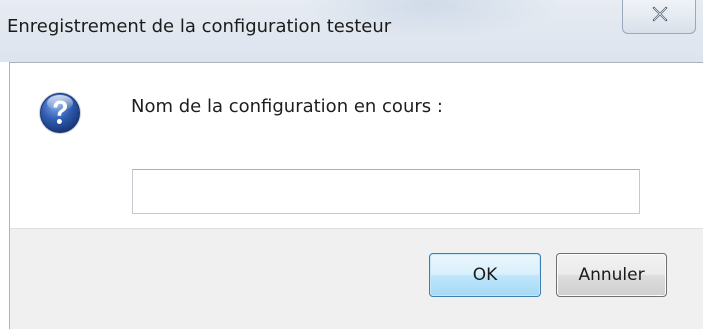 Image resolution: width=703 pixels, height=329 pixels. Describe the element at coordinates (386, 191) in the screenshot. I see `configuration-name-input` at that location.